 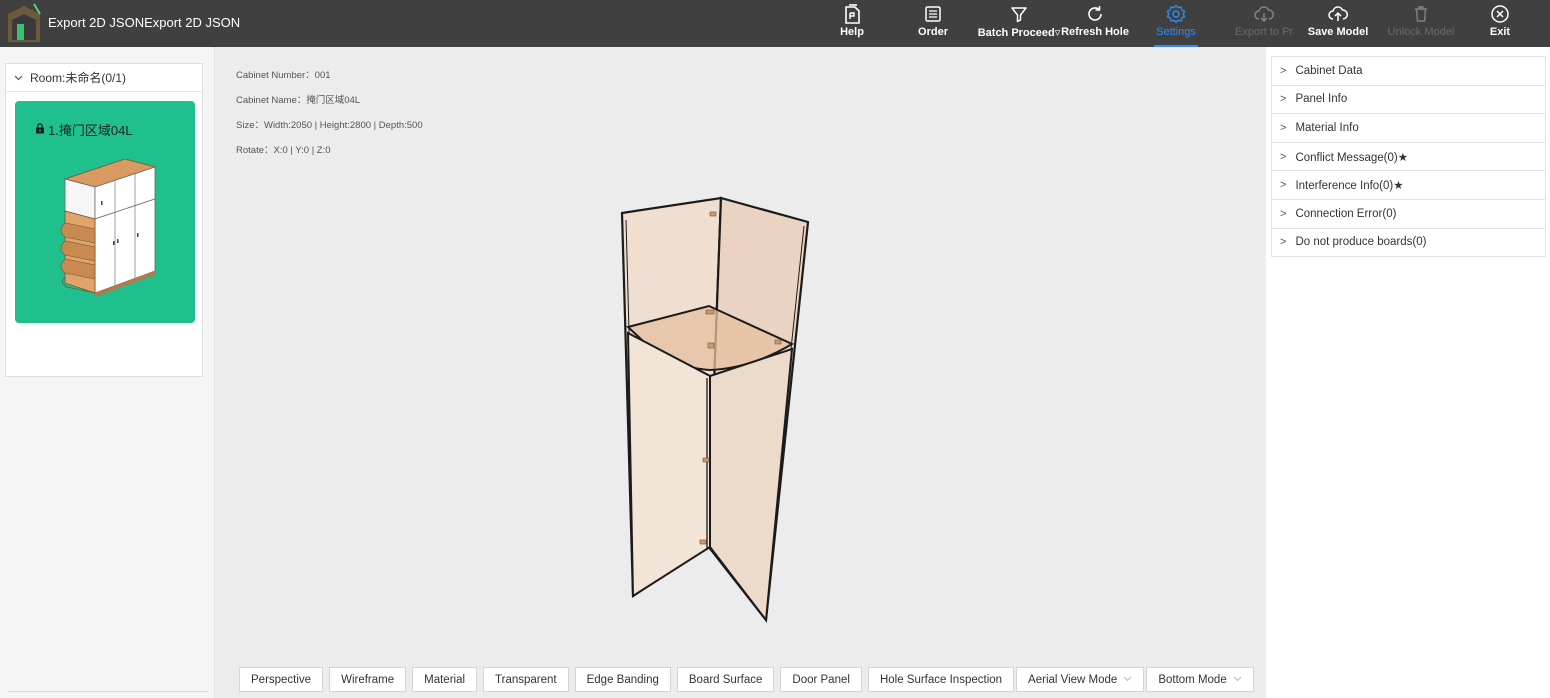 I want to click on bottom-mode-dropdown: Bottom Mode, so click(x=1200, y=679).